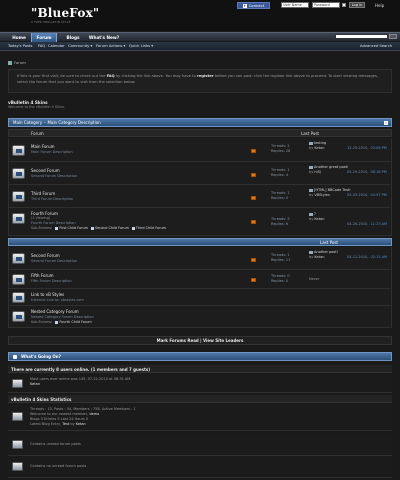 This screenshot has width=400, height=480. Describe the element at coordinates (10, 63) in the screenshot. I see `home-icon` at that location.